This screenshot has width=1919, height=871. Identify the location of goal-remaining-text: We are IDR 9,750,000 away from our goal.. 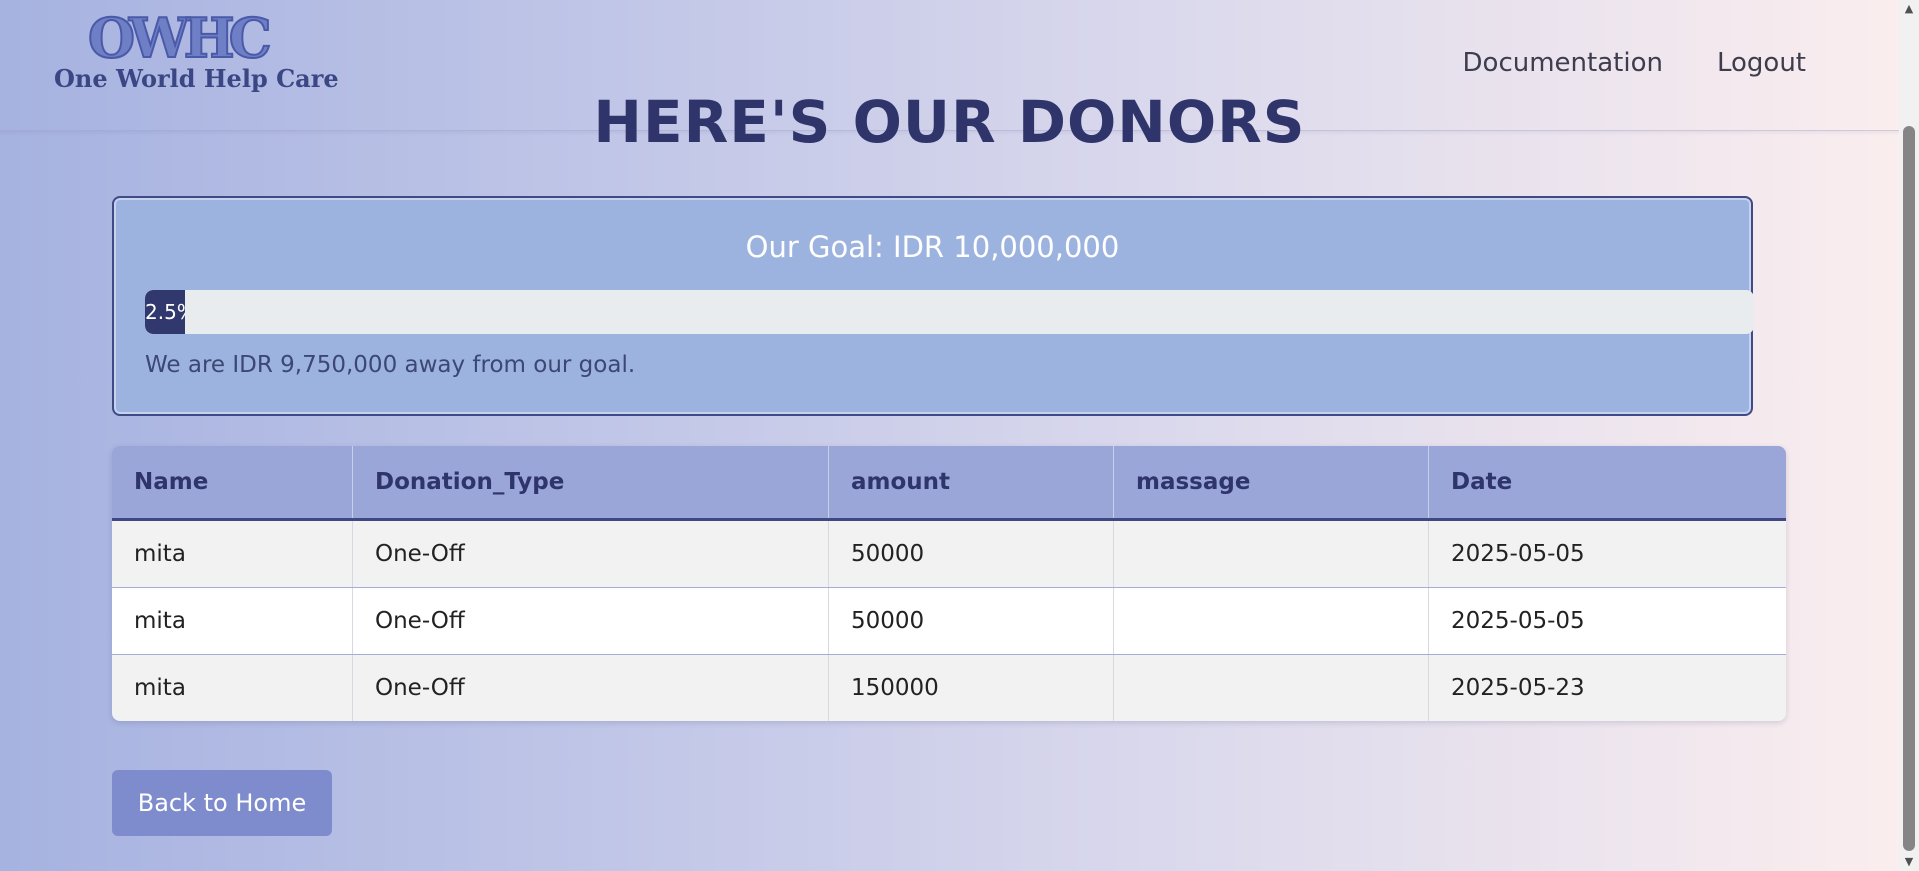
(390, 365).